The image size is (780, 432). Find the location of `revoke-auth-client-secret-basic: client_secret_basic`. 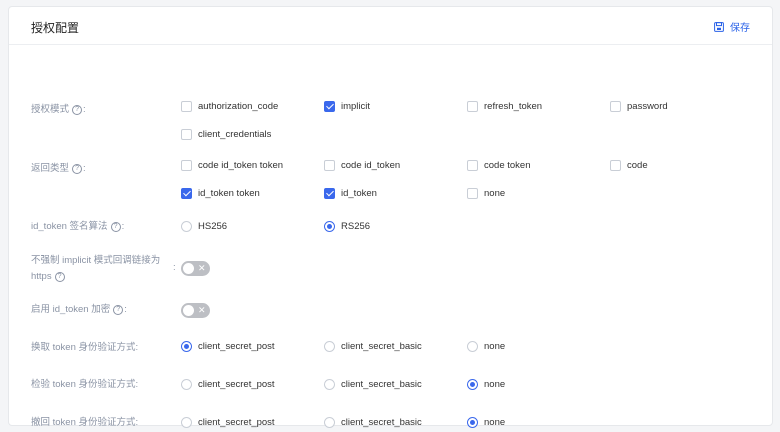

revoke-auth-client-secret-basic: client_secret_basic is located at coordinates (373, 422).